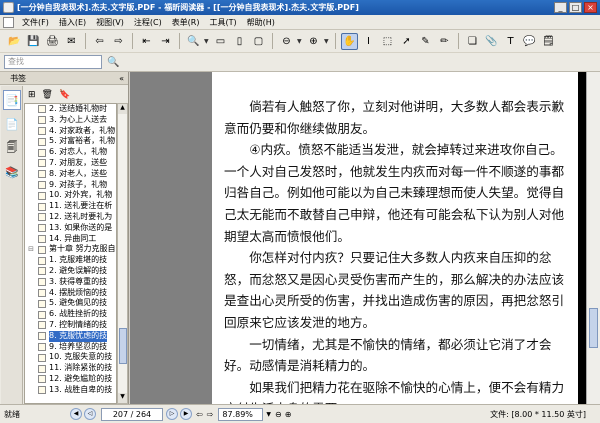 This screenshot has height=423, width=600. Describe the element at coordinates (35, 22) in the screenshot. I see `menu-file: 文件(F)` at that location.